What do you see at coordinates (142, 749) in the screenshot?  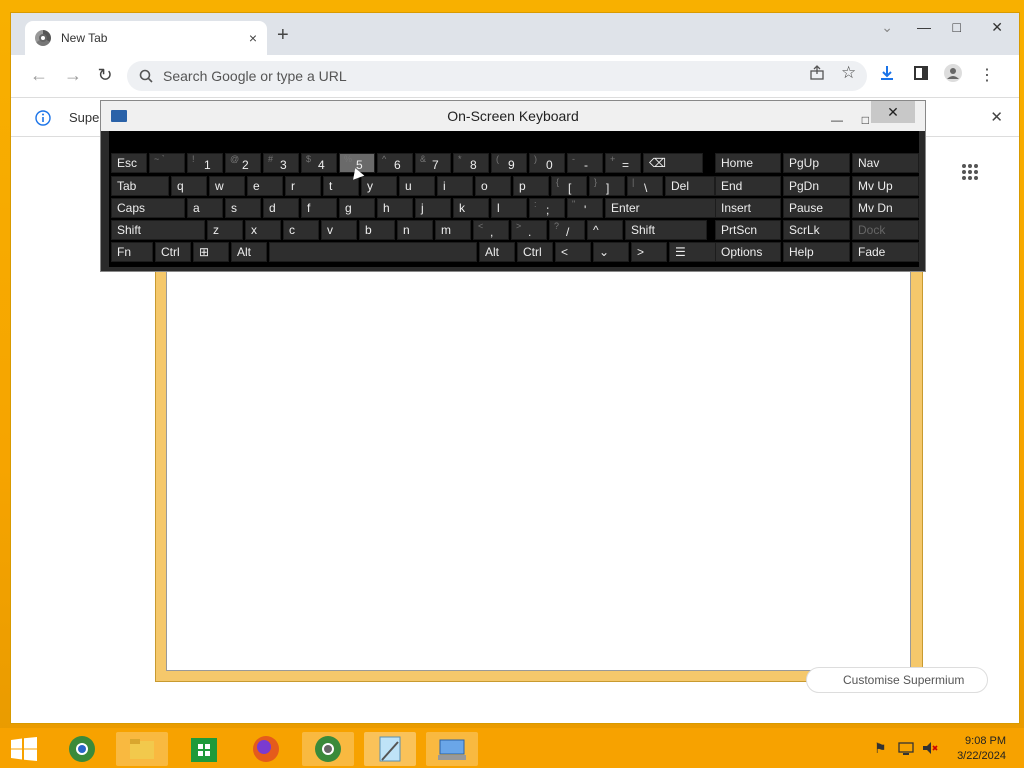 I see `file-explorer-icon` at bounding box center [142, 749].